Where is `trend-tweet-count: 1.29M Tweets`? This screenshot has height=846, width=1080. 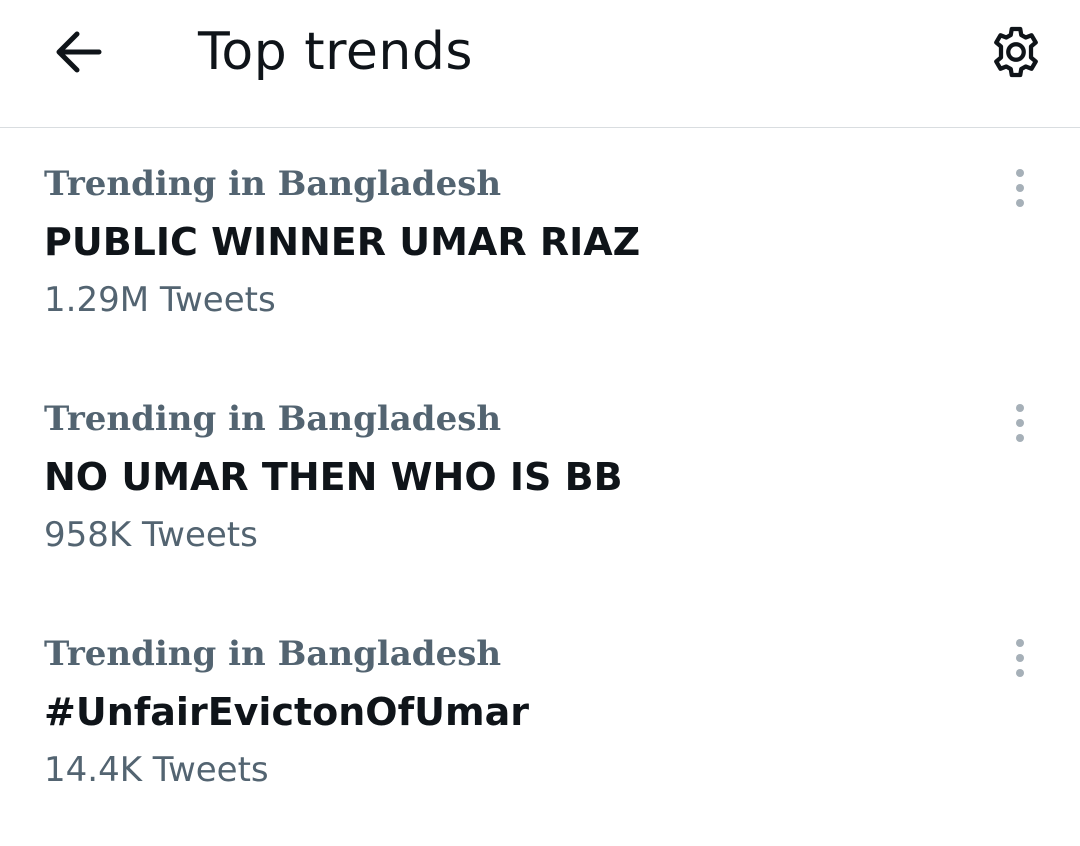 trend-tweet-count: 1.29M Tweets is located at coordinates (160, 300).